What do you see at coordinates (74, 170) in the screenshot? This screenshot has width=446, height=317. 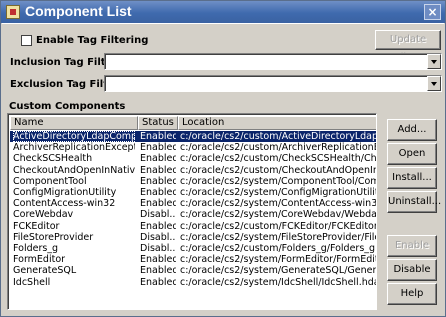 I see `name-cell: CheckoutAndOpenInNative` at bounding box center [74, 170].